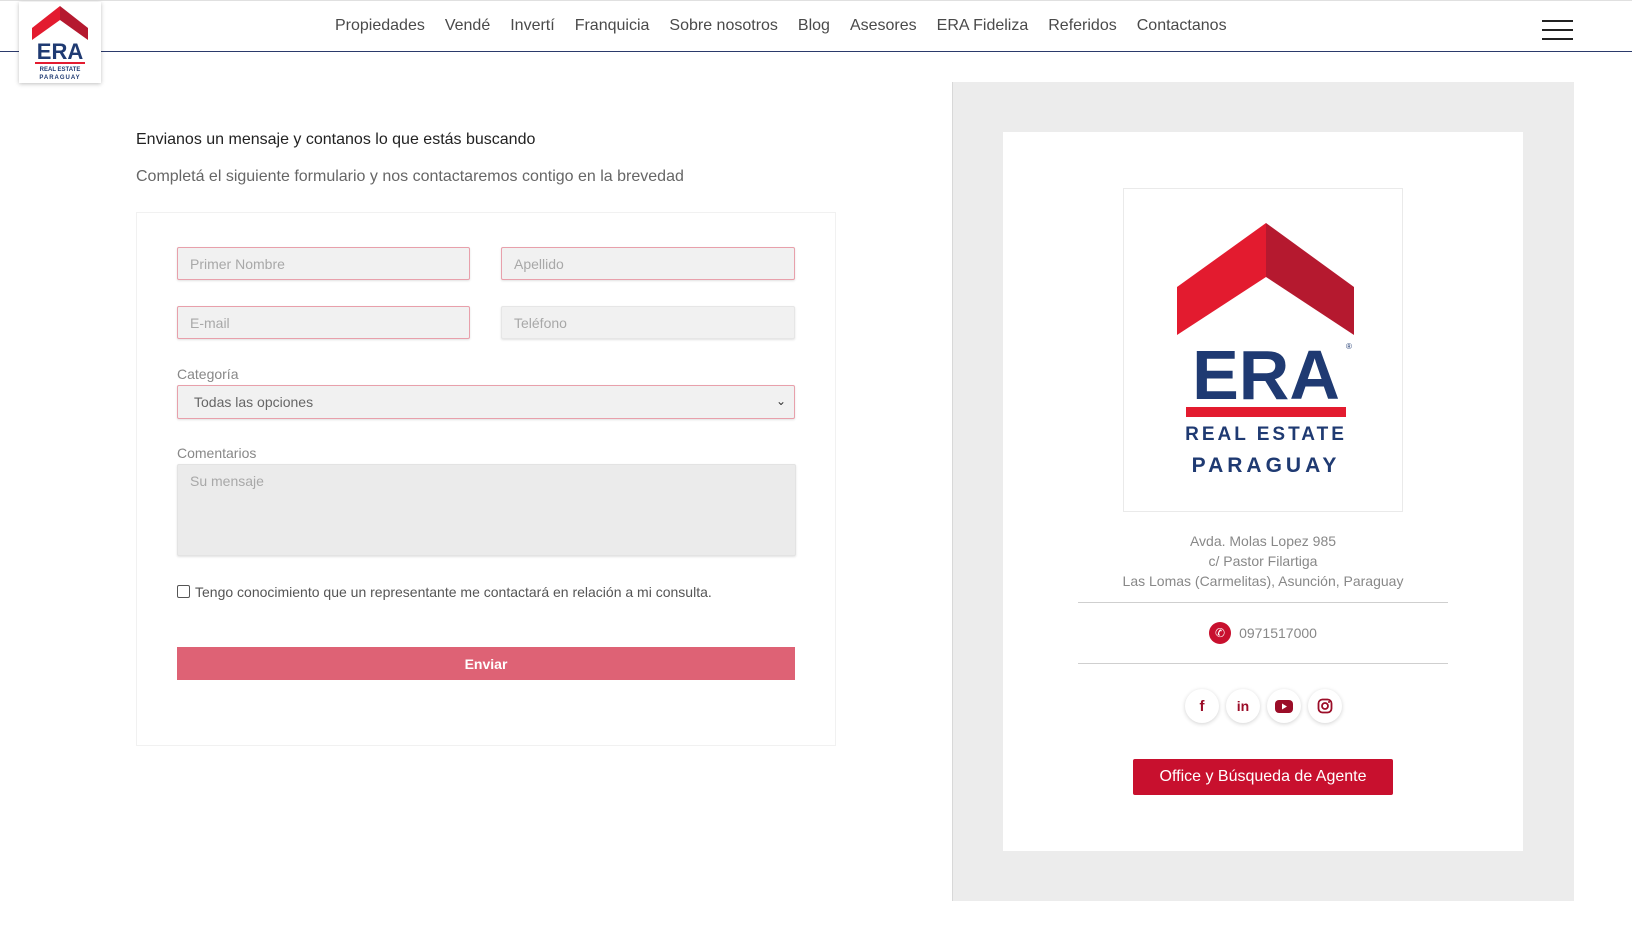 This screenshot has height=931, width=1632. I want to click on logo-era-text: ERA, so click(60, 51).